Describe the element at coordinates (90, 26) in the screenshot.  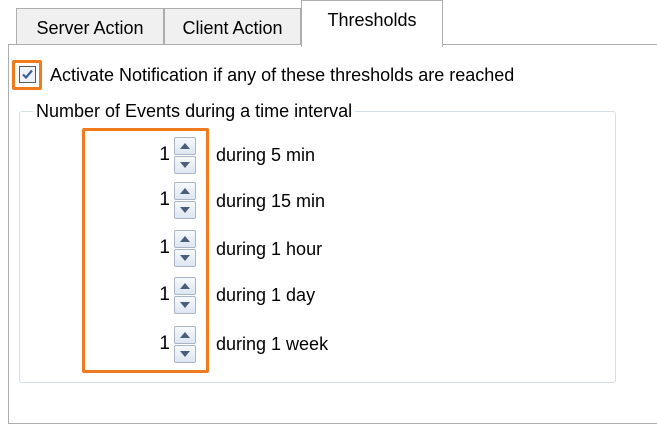
I see `tab-server-action: Server Action` at that location.